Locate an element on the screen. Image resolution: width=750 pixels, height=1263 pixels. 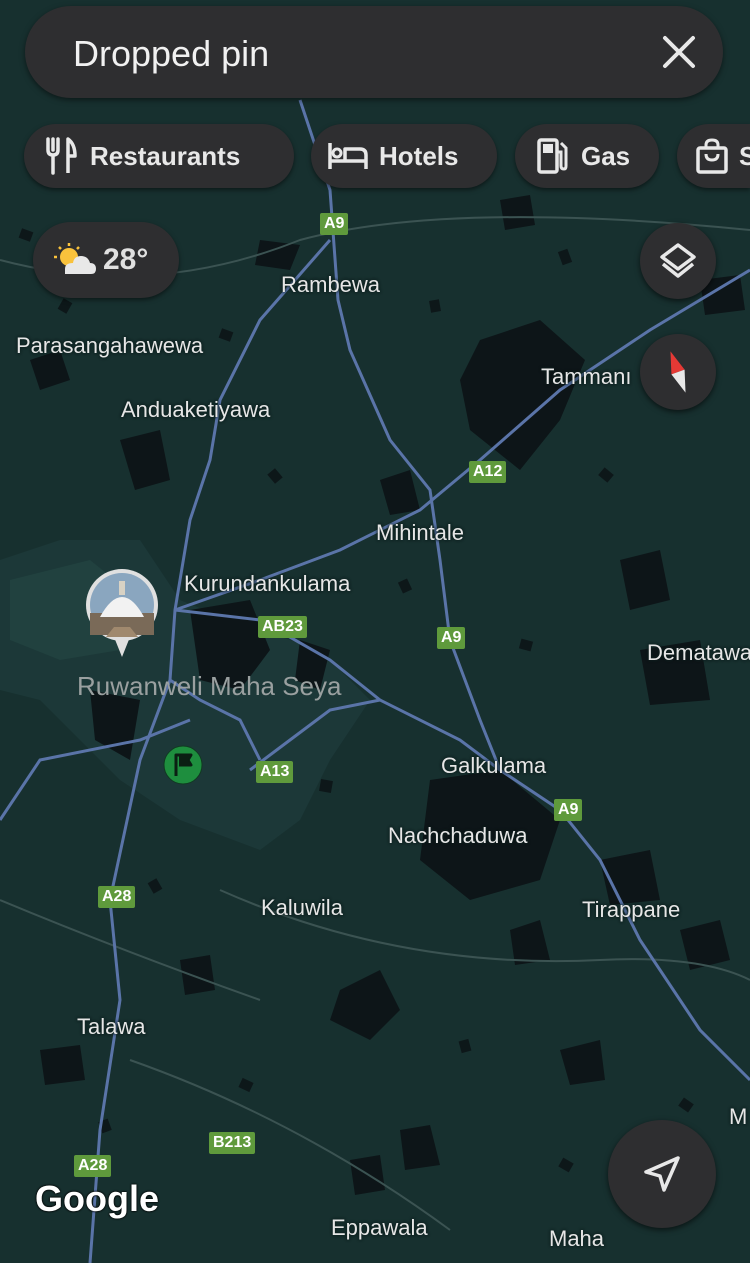
my-location-button is located at coordinates (662, 1174).